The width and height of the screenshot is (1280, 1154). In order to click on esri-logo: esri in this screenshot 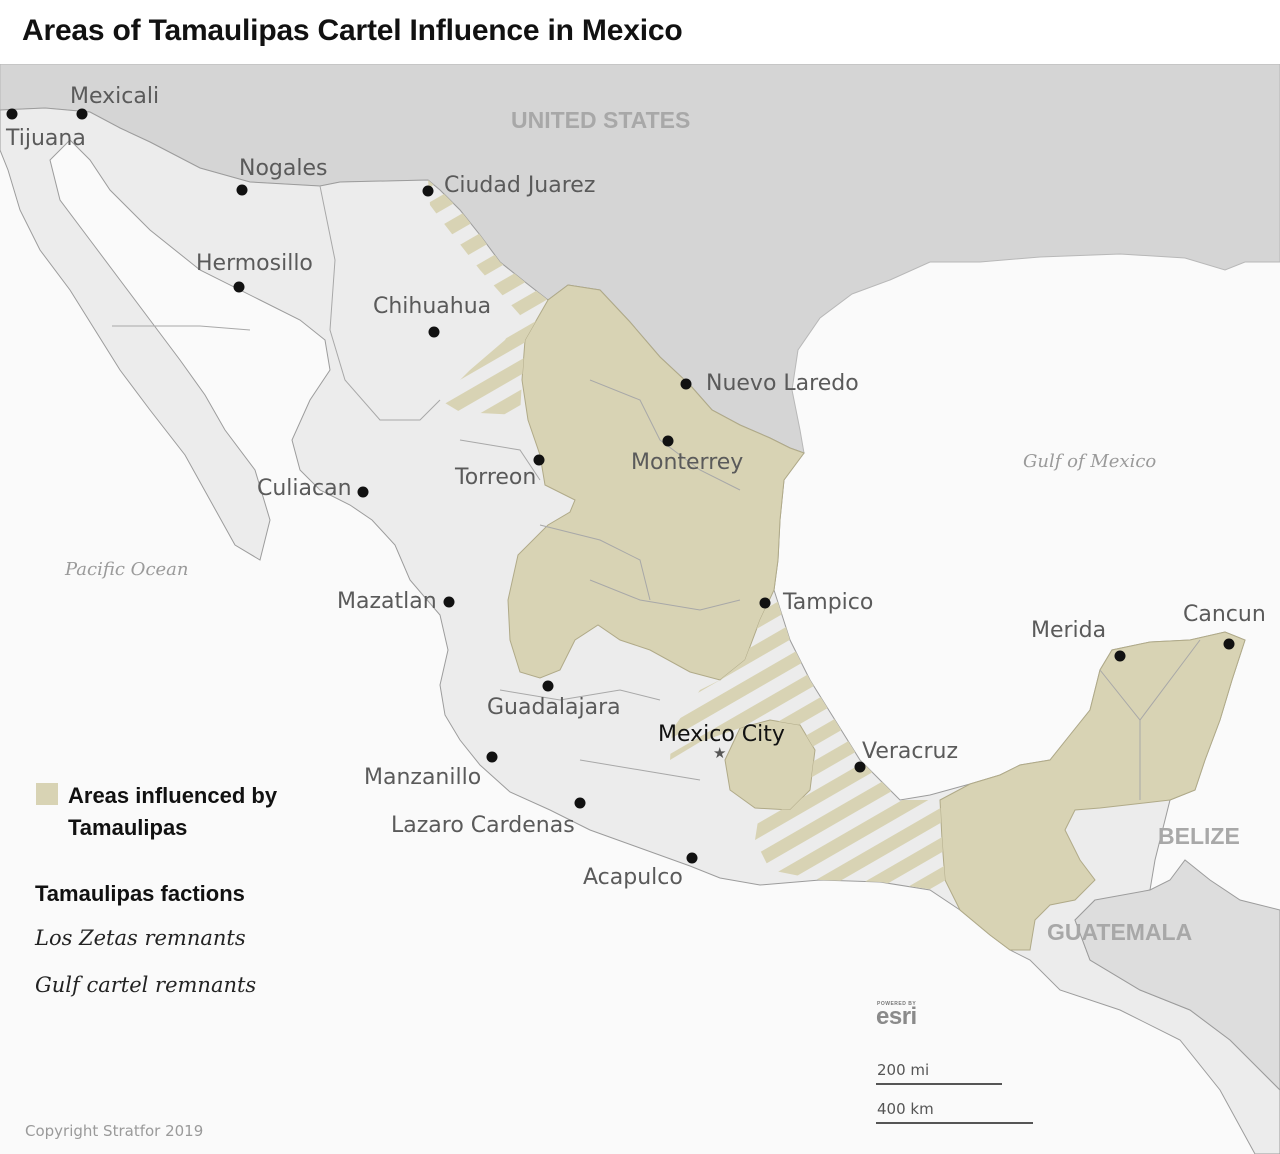, I will do `click(896, 1016)`.